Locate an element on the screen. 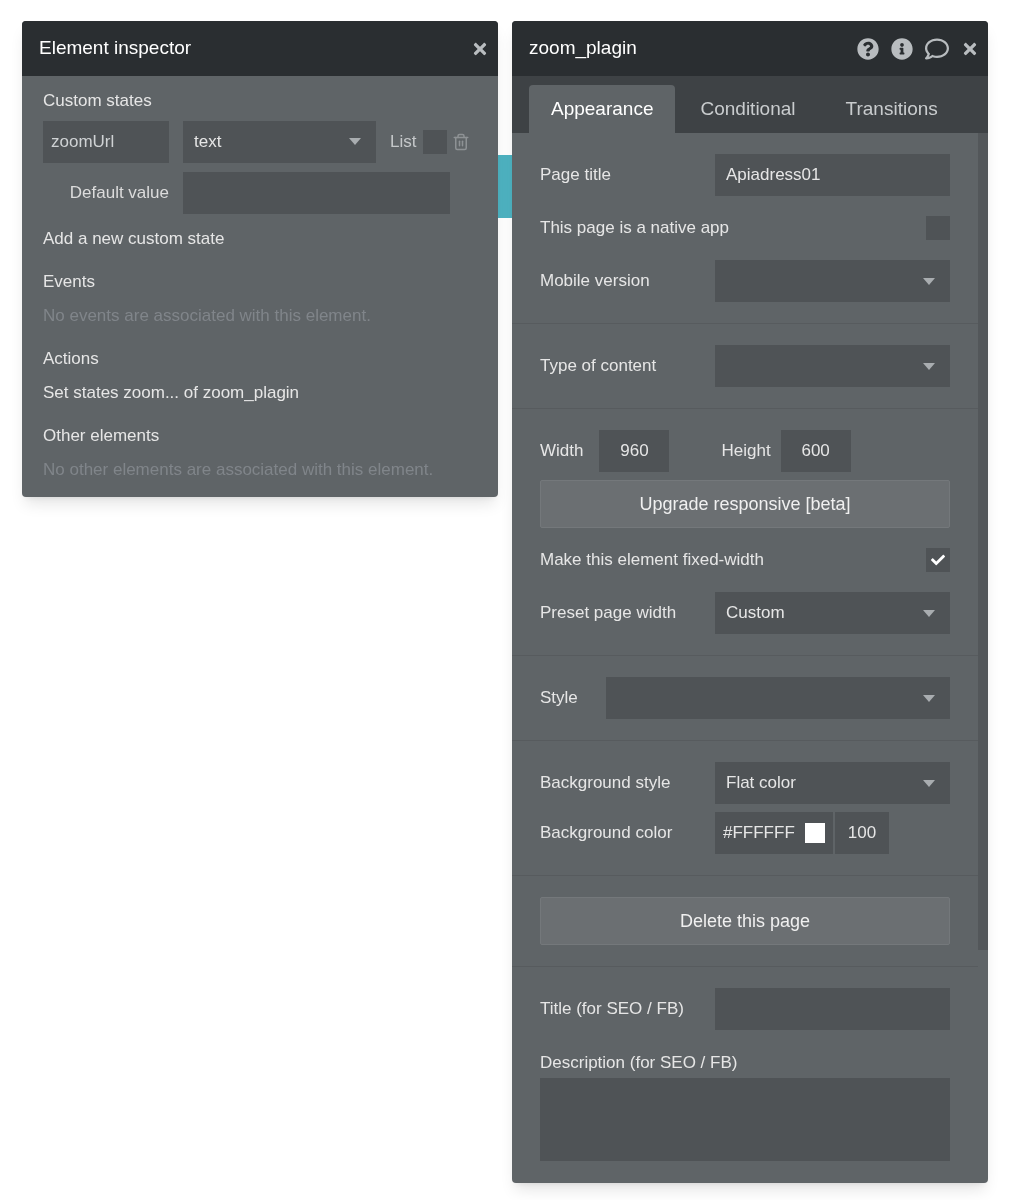 The height and width of the screenshot is (1200, 1009). action-button: Upgrade responsive [beta] is located at coordinates (745, 504).